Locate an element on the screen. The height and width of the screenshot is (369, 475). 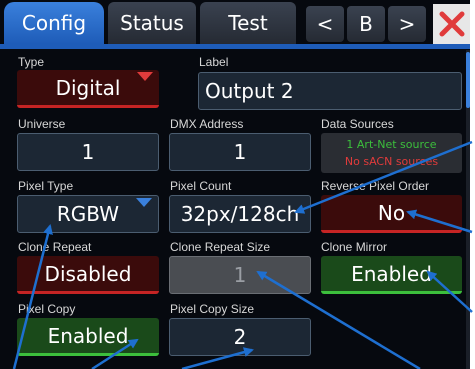
tab-status: Status is located at coordinates (152, 23).